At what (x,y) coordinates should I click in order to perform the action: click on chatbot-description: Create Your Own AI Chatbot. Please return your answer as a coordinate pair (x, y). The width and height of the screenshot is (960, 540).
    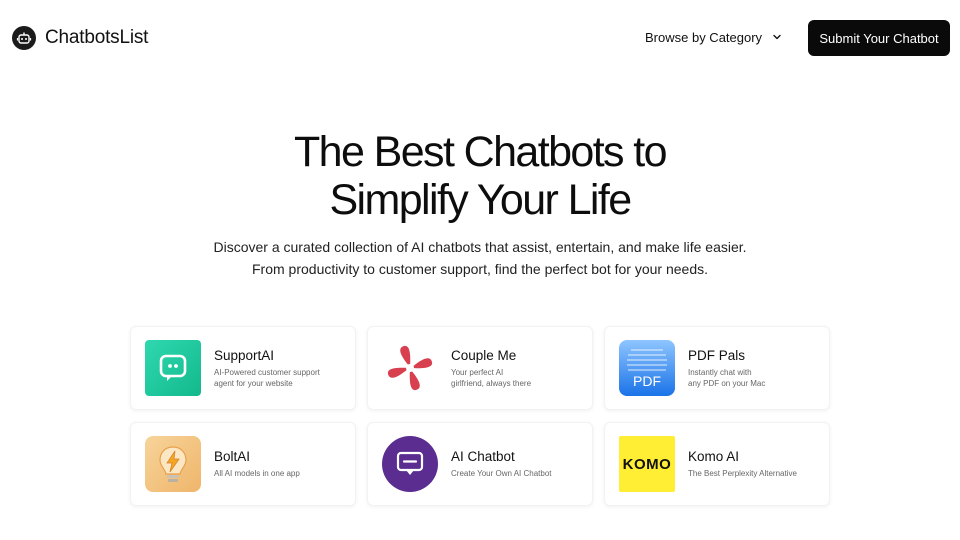
    Looking at the image, I should click on (501, 473).